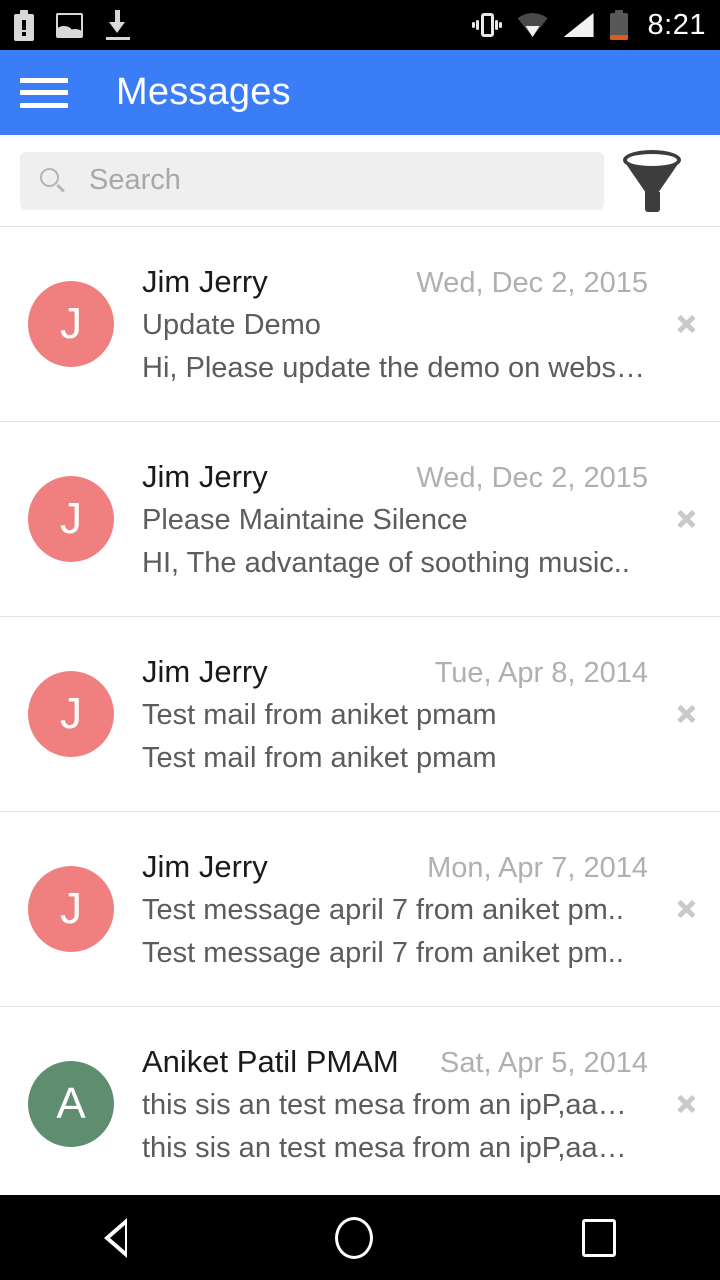 The image size is (720, 1280). I want to click on message-header: Aniket Patil PMAM Sat, Apr 5, 2014, so click(395, 1062).